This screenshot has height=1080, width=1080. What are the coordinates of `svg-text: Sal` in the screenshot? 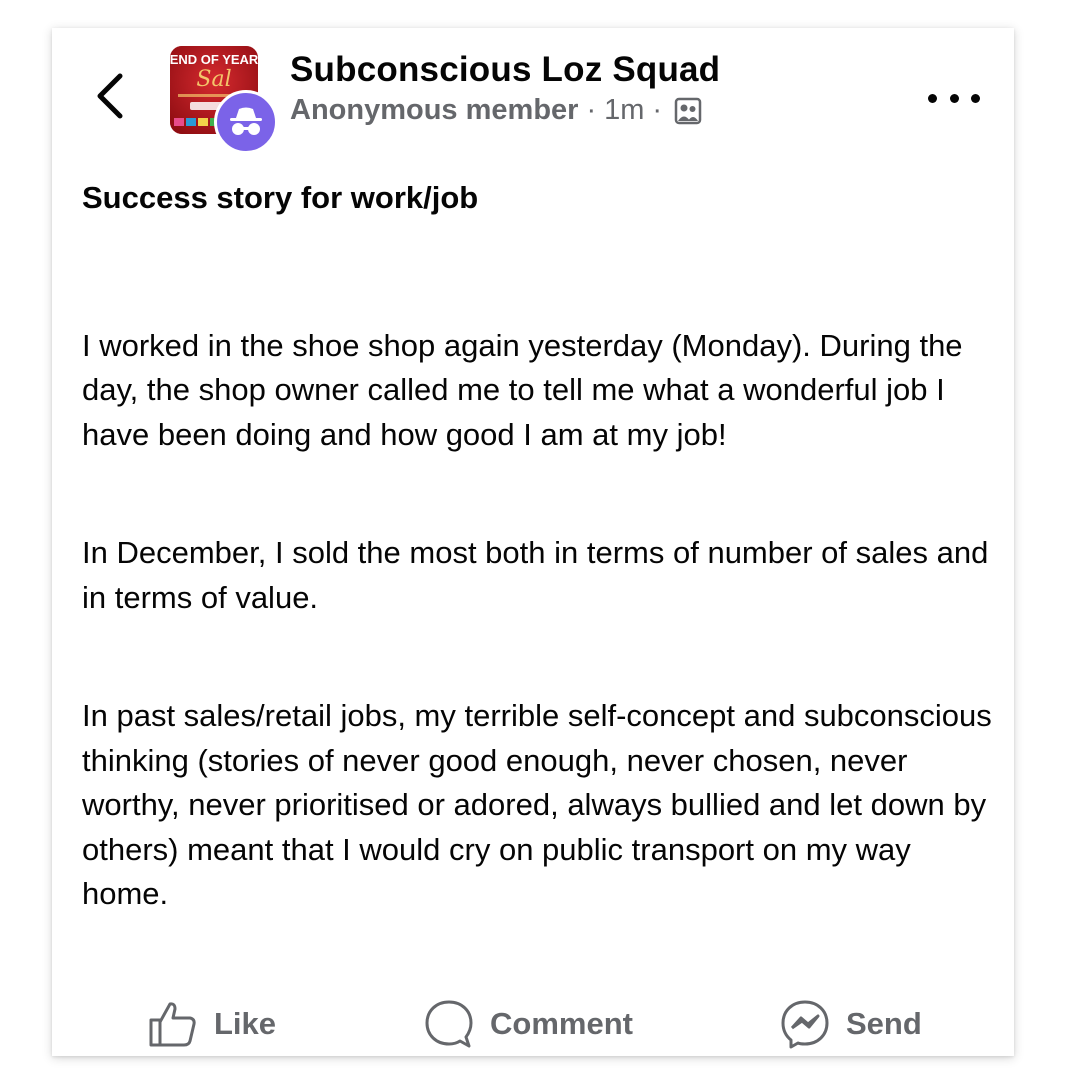 It's located at (213, 79).